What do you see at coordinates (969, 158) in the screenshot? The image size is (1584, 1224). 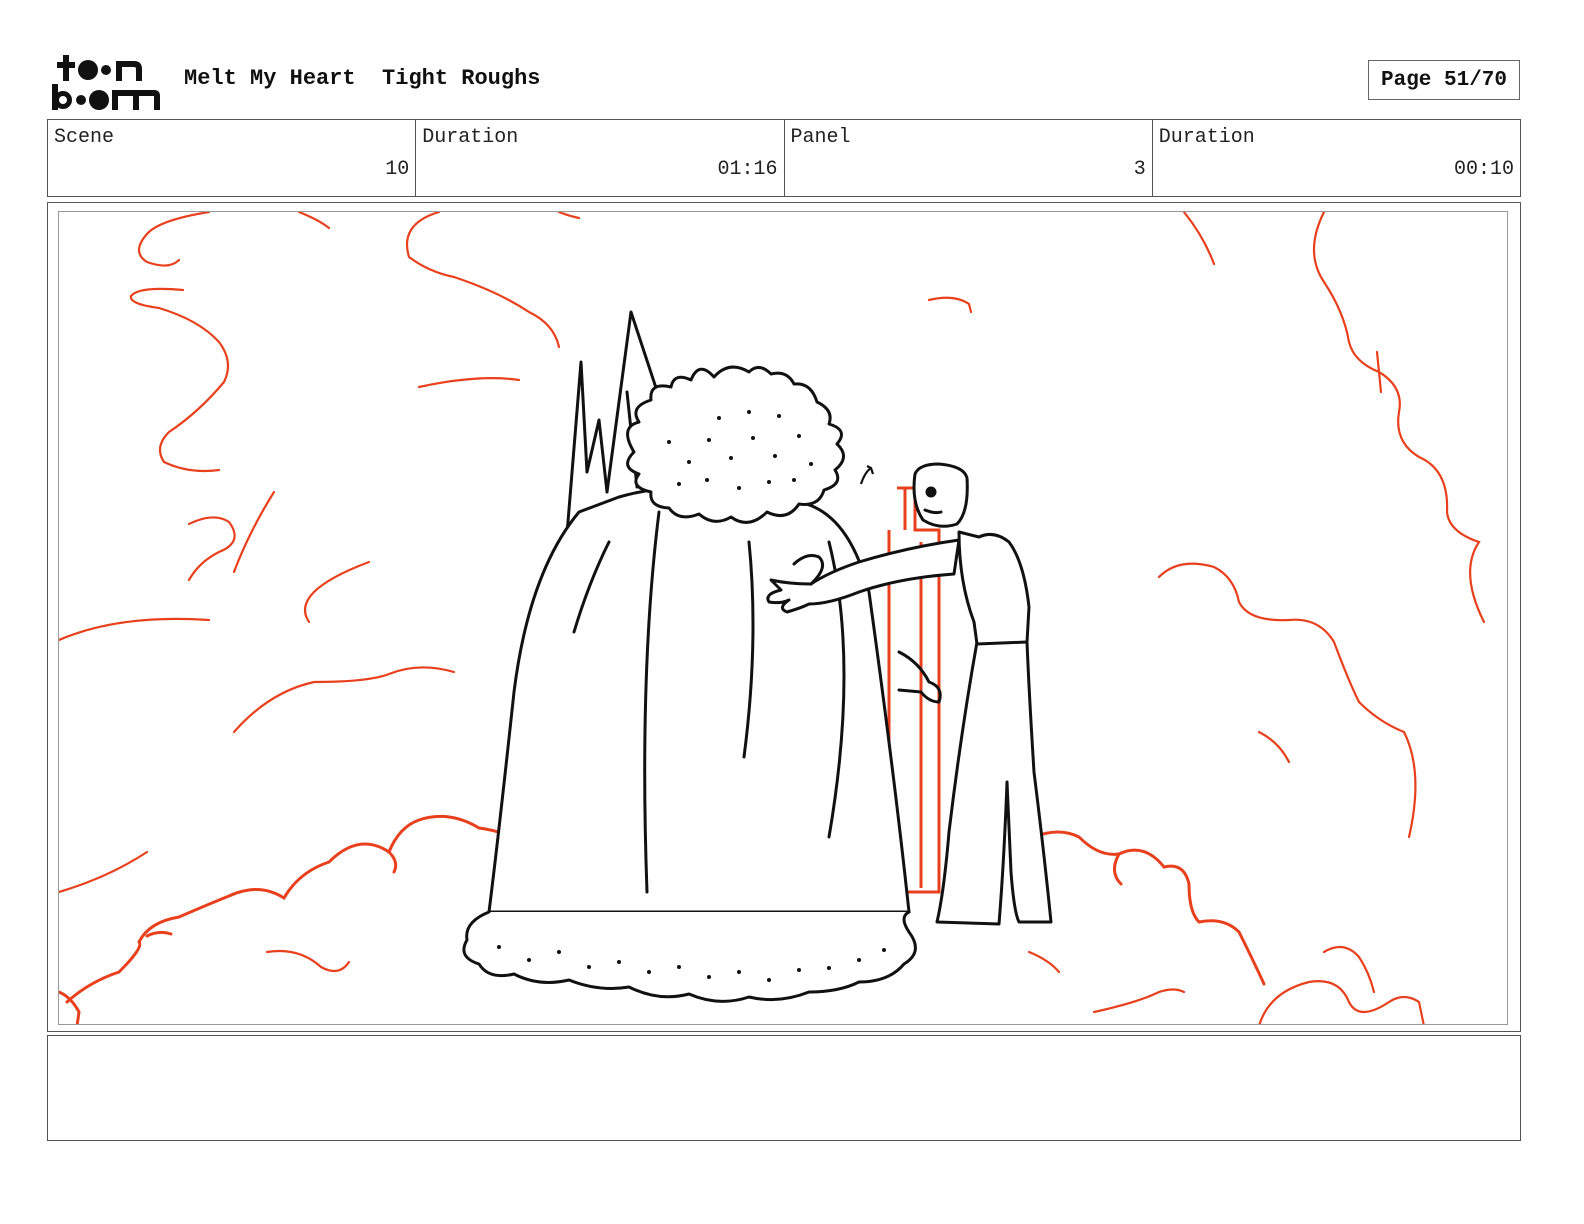 I see `panel-cell: Panel 3` at bounding box center [969, 158].